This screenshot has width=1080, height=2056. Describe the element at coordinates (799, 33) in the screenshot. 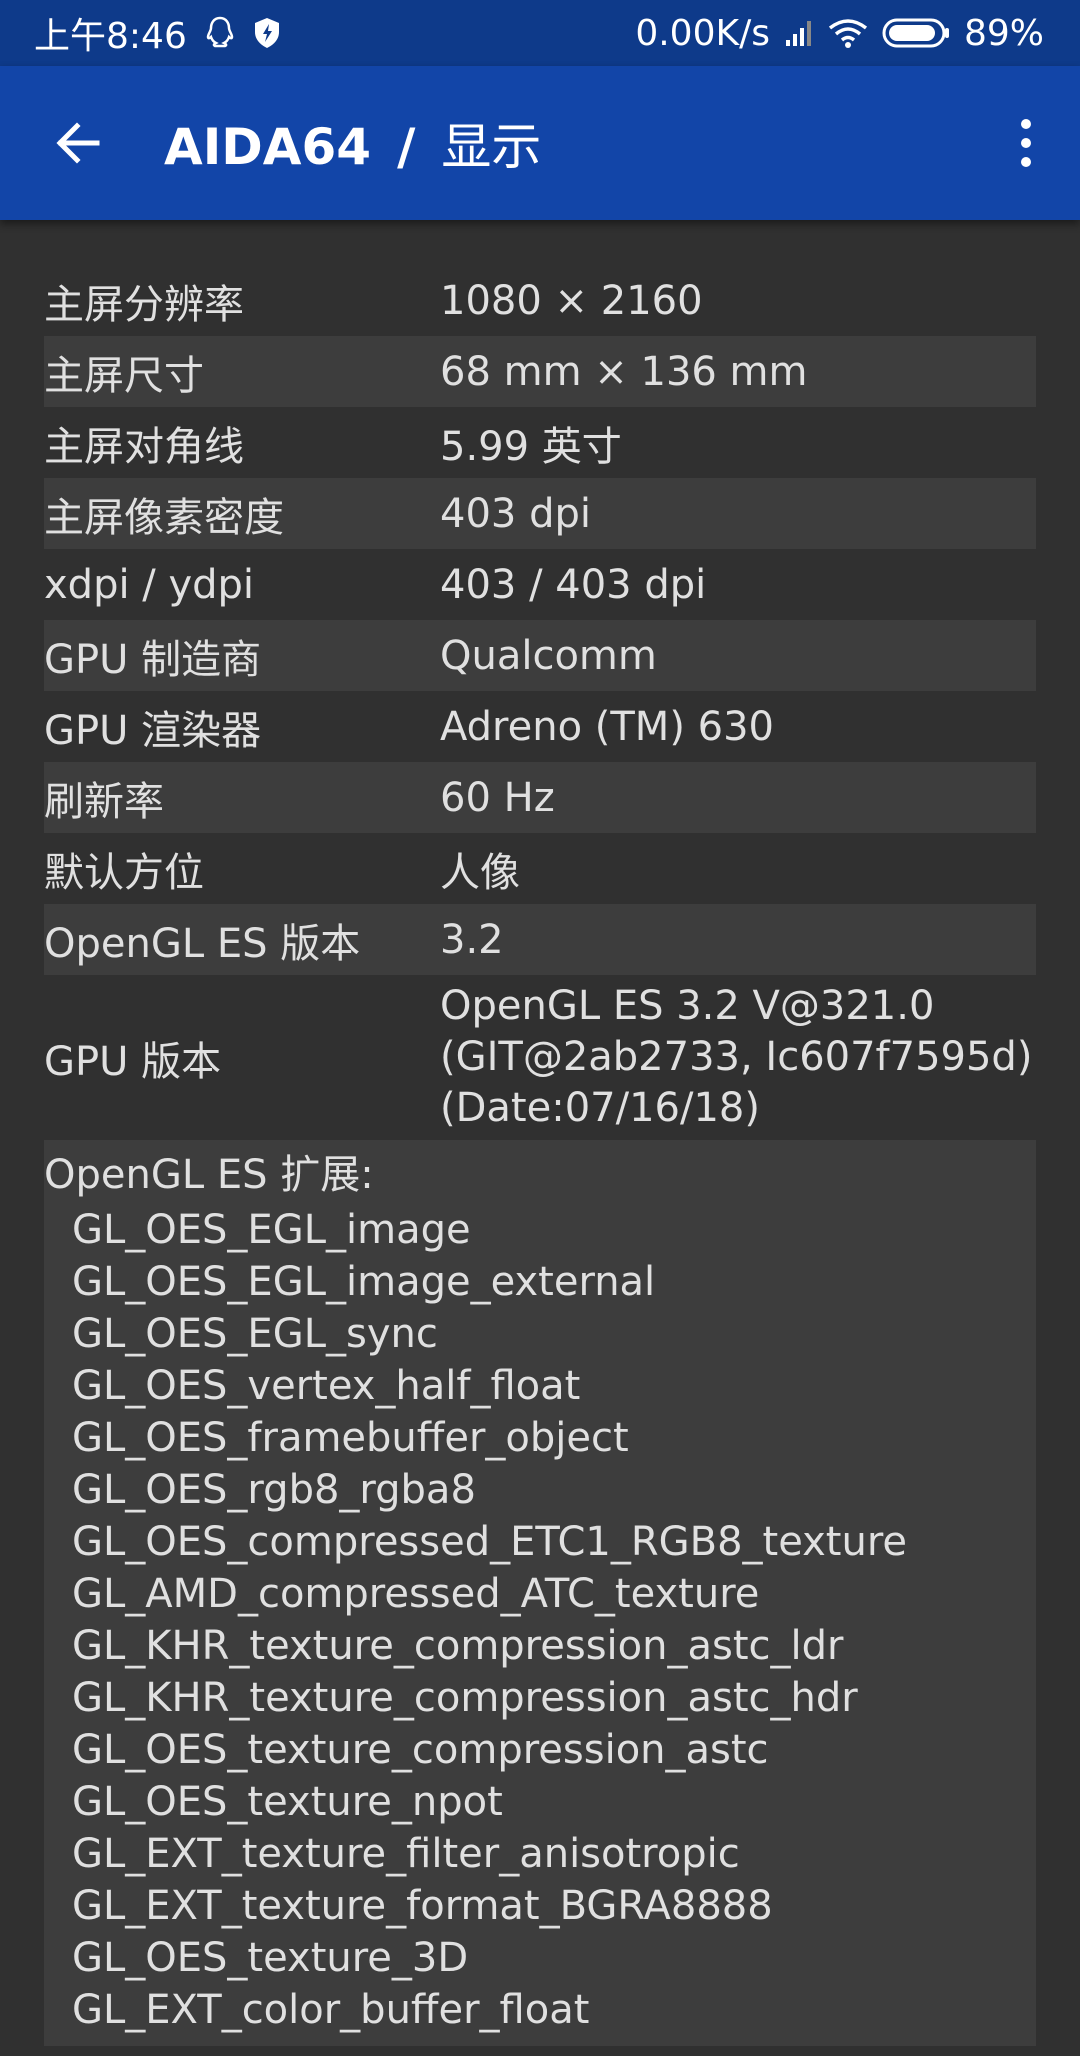

I see `signal-icon` at that location.